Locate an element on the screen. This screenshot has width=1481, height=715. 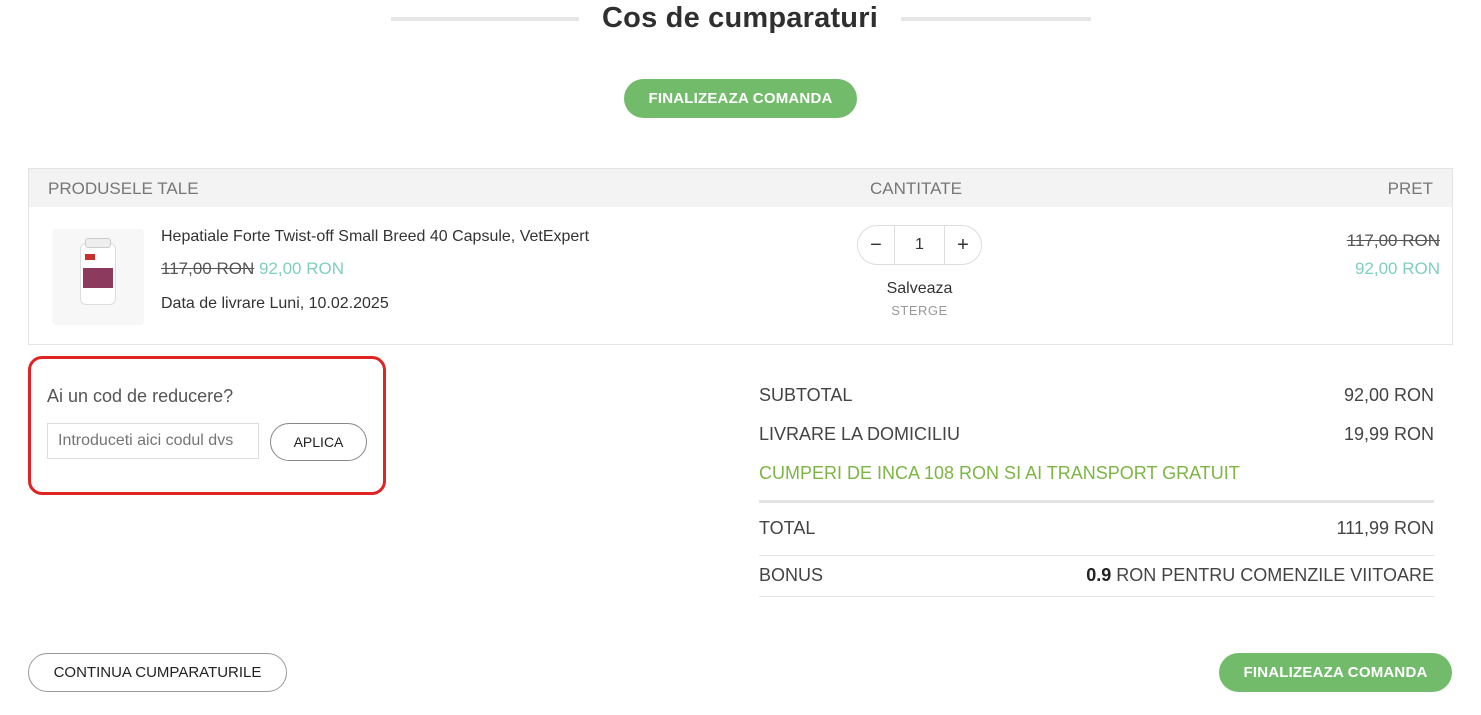
delete-link: STERGE is located at coordinates (919, 310).